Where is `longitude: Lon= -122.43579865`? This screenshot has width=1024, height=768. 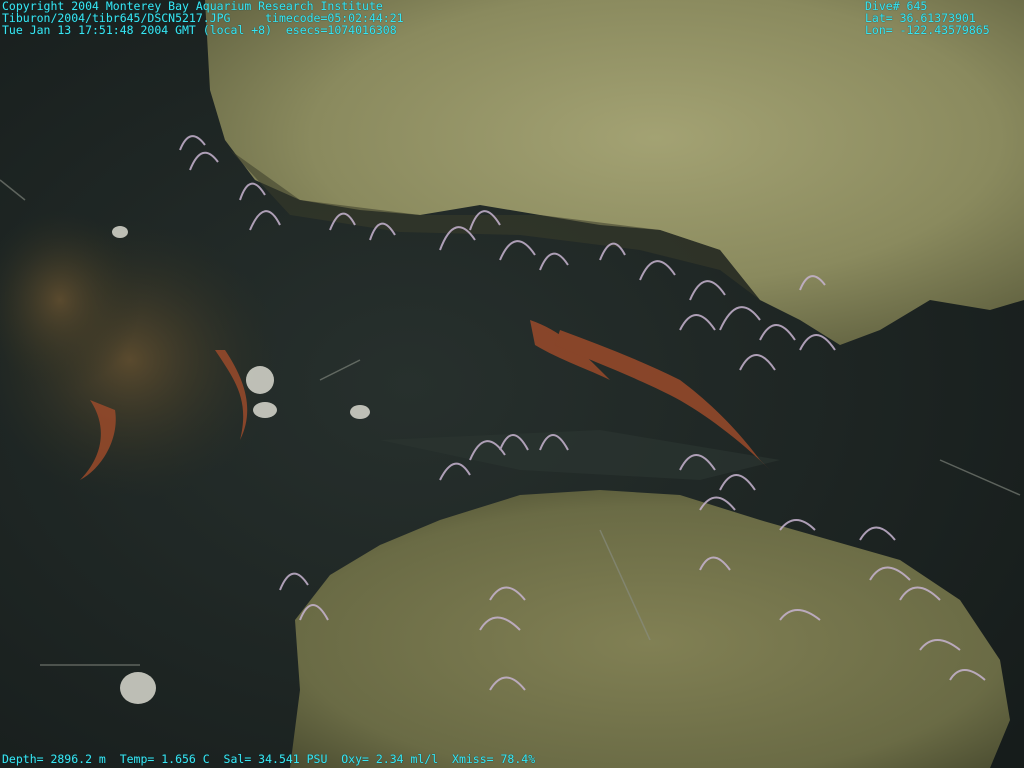 longitude: Lon= -122.43579865 is located at coordinates (927, 30).